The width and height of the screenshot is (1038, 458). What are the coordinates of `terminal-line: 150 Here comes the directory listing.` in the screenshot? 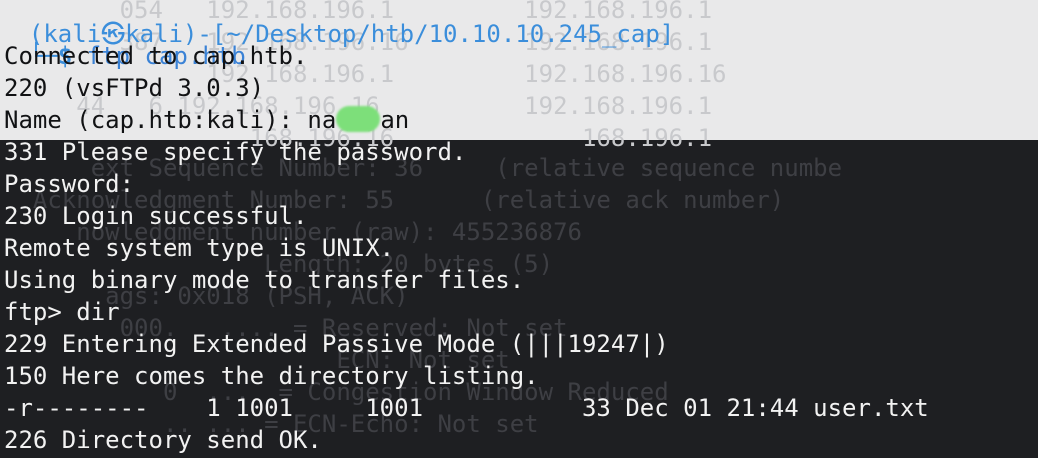 It's located at (271, 376).